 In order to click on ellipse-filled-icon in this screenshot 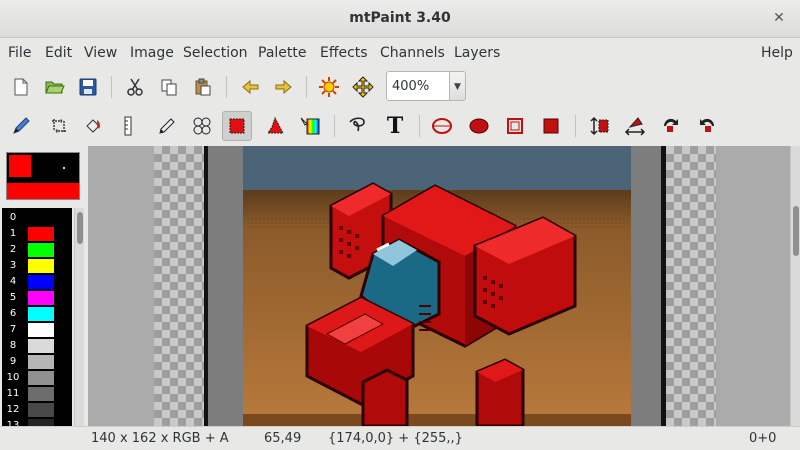, I will do `click(479, 126)`.